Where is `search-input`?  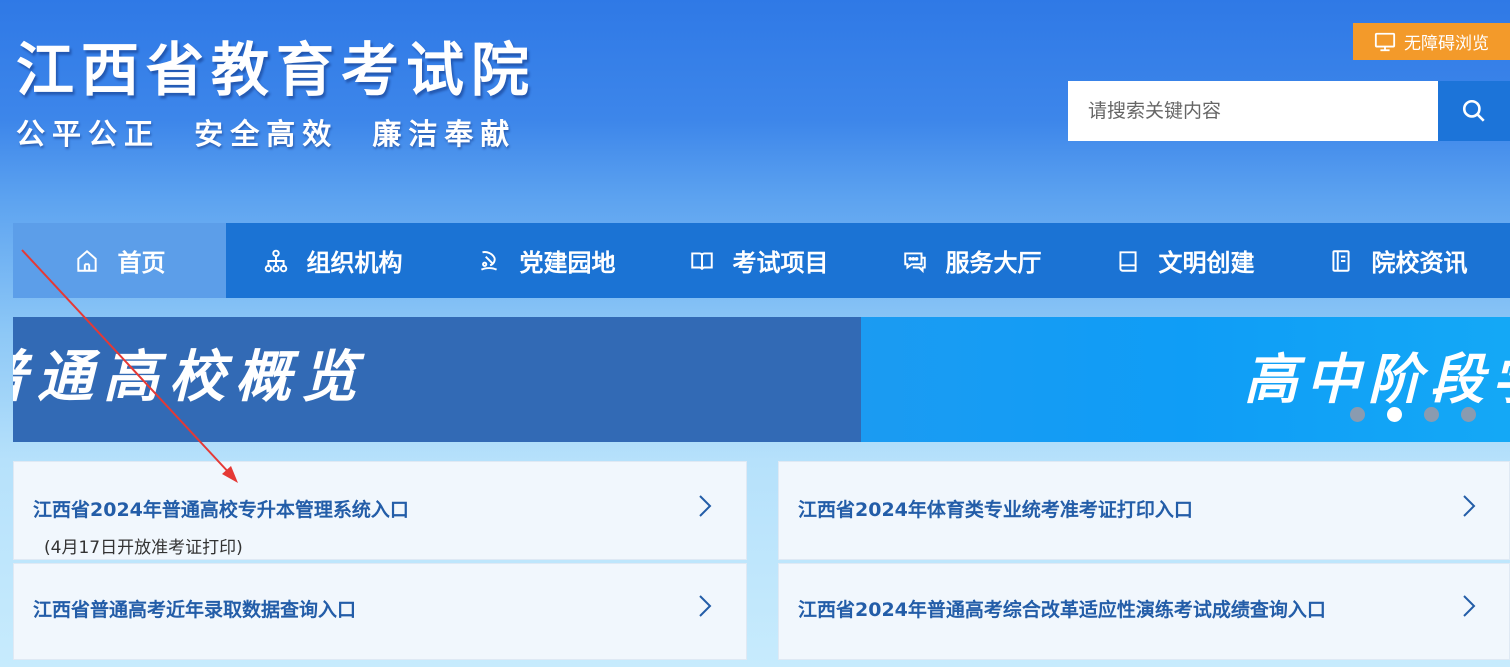 search-input is located at coordinates (1253, 111).